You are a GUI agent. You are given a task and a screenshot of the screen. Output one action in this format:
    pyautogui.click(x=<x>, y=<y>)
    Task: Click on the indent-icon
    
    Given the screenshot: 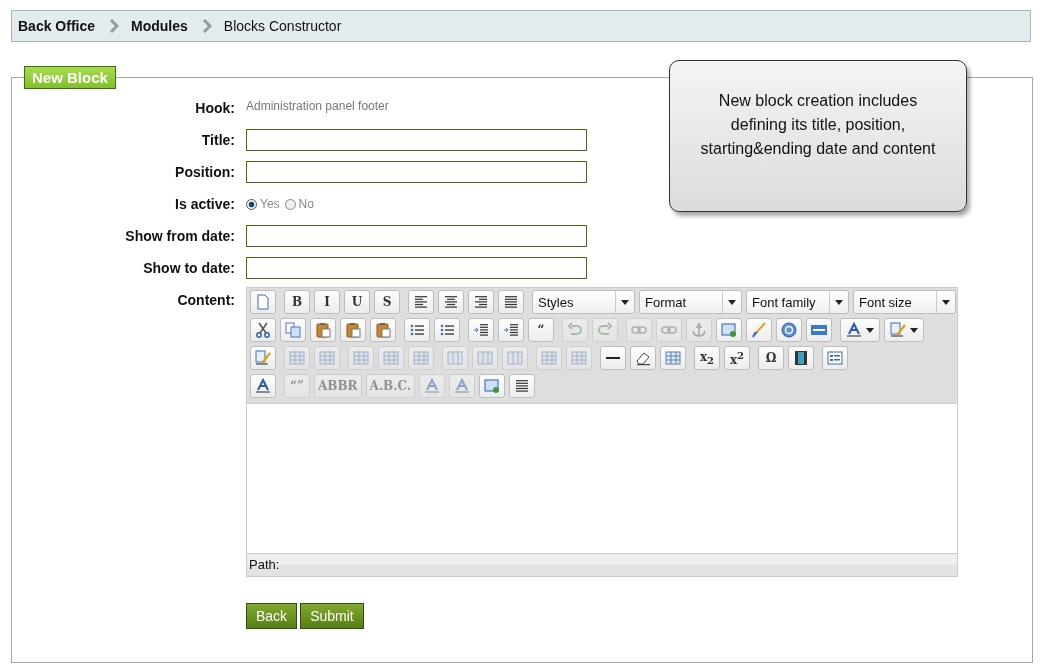 What is the action you would take?
    pyautogui.click(x=511, y=330)
    